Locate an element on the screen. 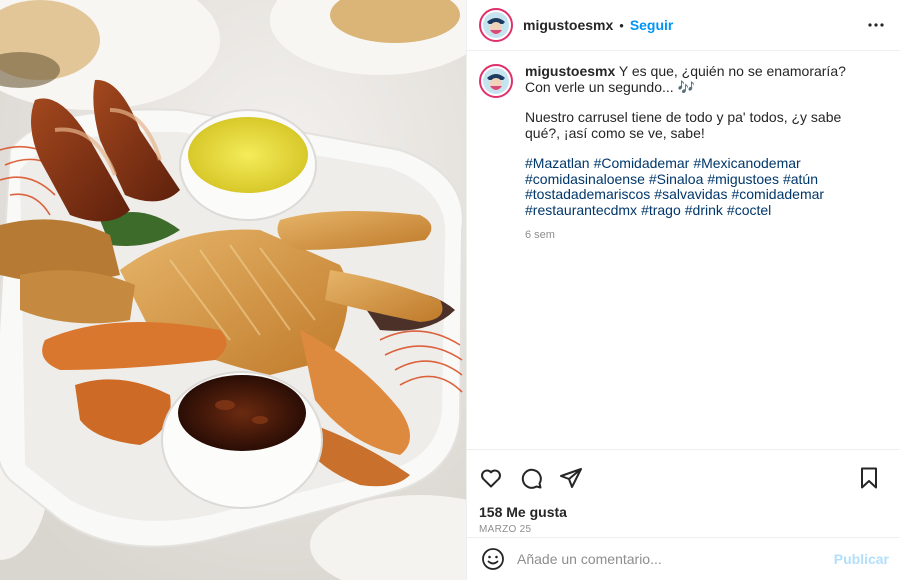 The width and height of the screenshot is (900, 580). caption-avatar is located at coordinates (496, 81).